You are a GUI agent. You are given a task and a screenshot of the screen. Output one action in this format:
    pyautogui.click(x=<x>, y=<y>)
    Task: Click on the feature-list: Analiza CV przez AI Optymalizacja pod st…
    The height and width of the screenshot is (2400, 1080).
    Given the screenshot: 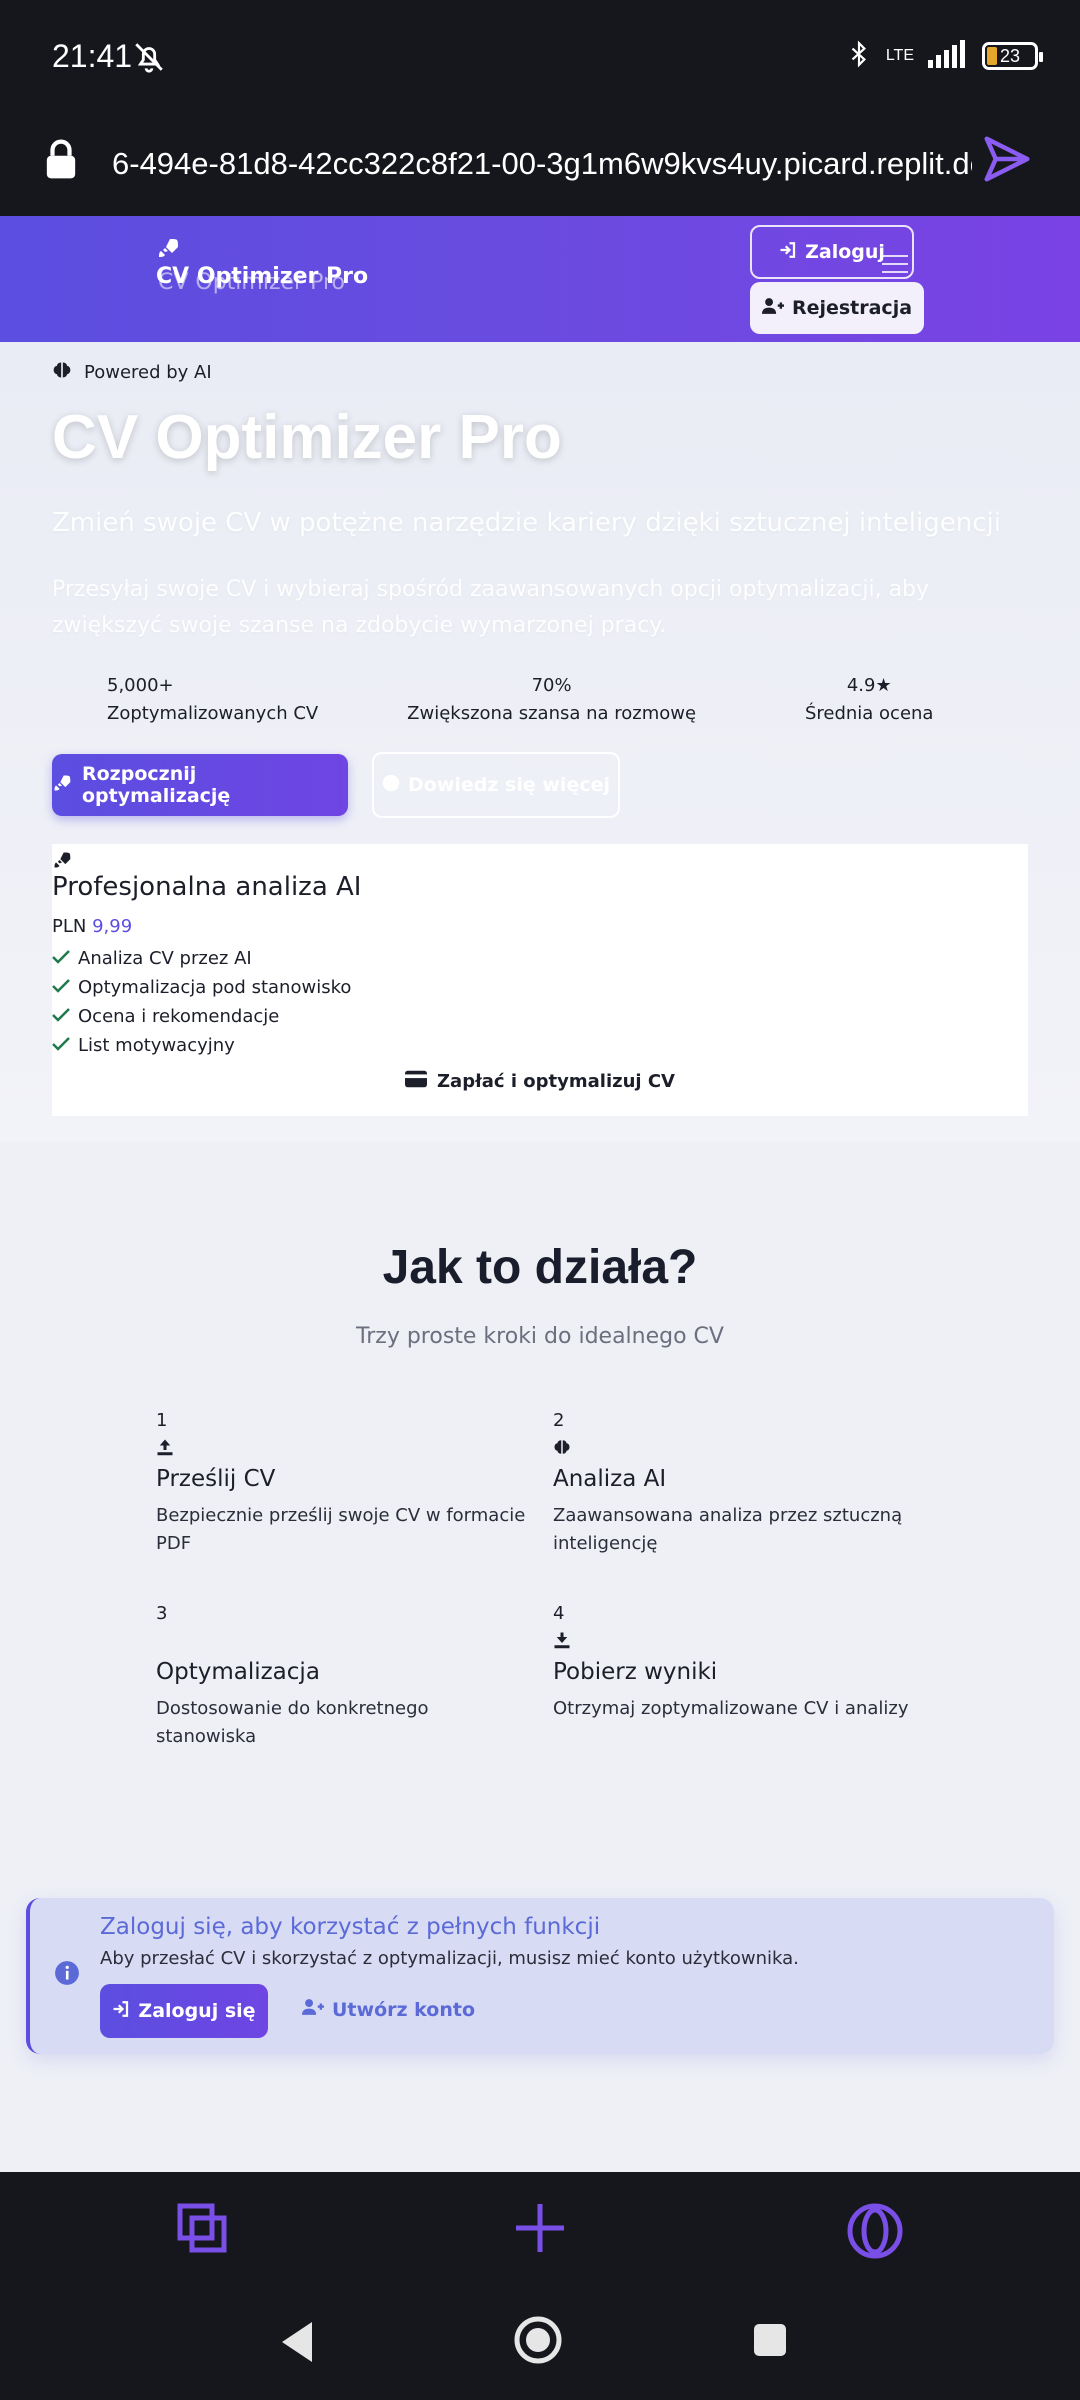 What is the action you would take?
    pyautogui.click(x=201, y=1002)
    